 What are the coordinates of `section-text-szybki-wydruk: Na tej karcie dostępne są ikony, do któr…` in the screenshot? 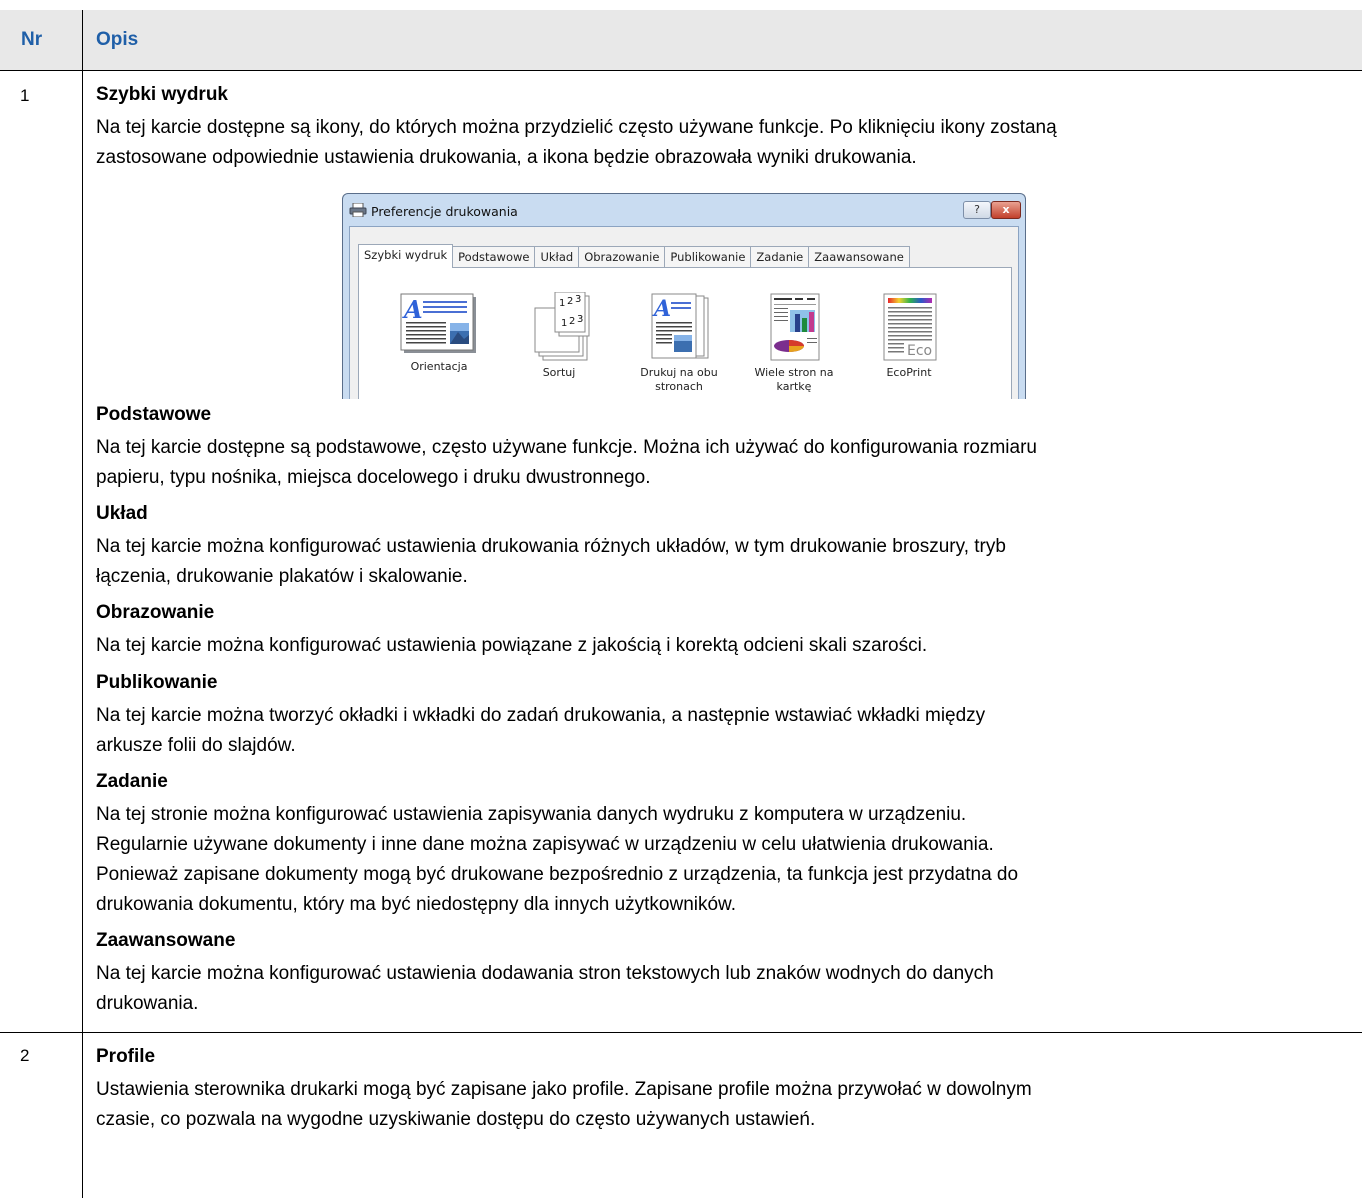 It's located at (728, 143).